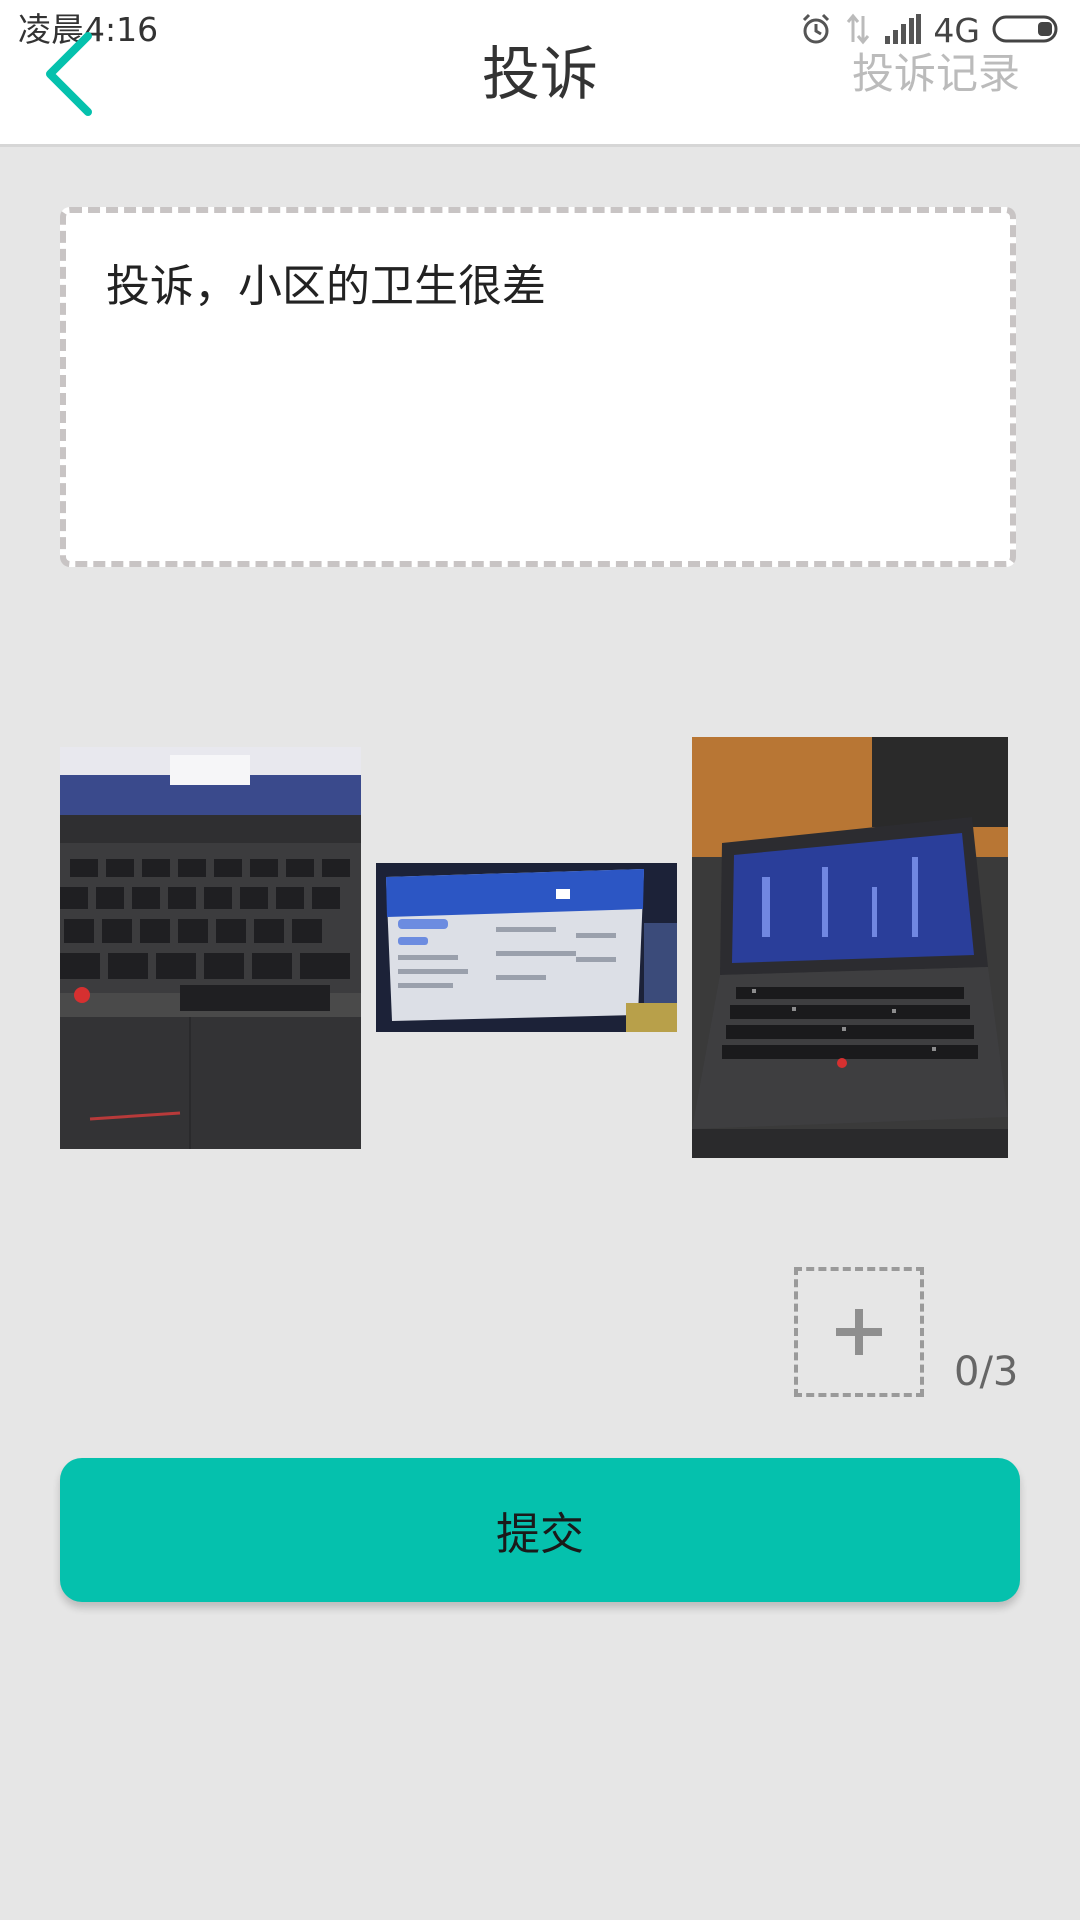  Describe the element at coordinates (816, 31) in the screenshot. I see `alarm-icon` at that location.